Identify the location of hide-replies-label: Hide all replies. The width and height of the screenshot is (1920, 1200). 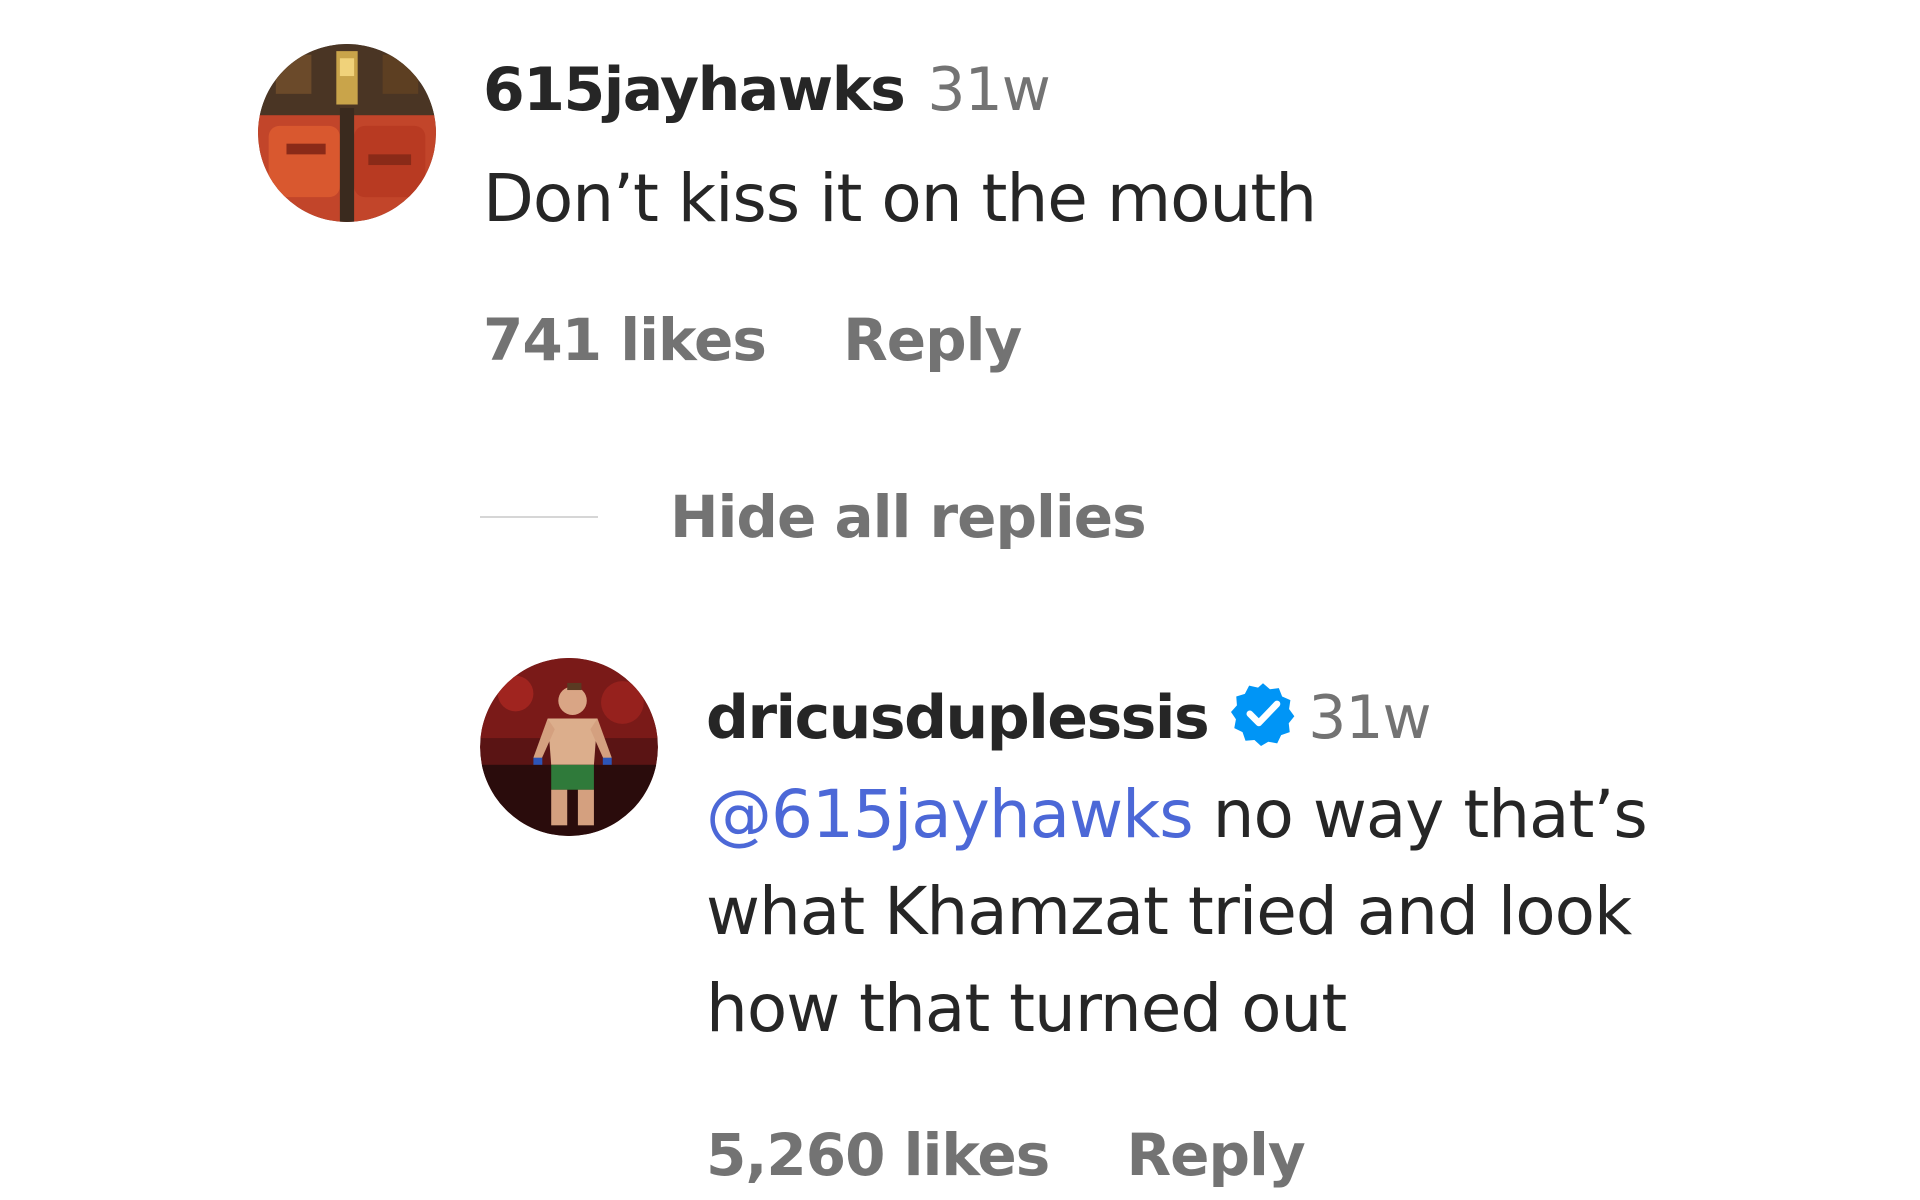
(908, 517).